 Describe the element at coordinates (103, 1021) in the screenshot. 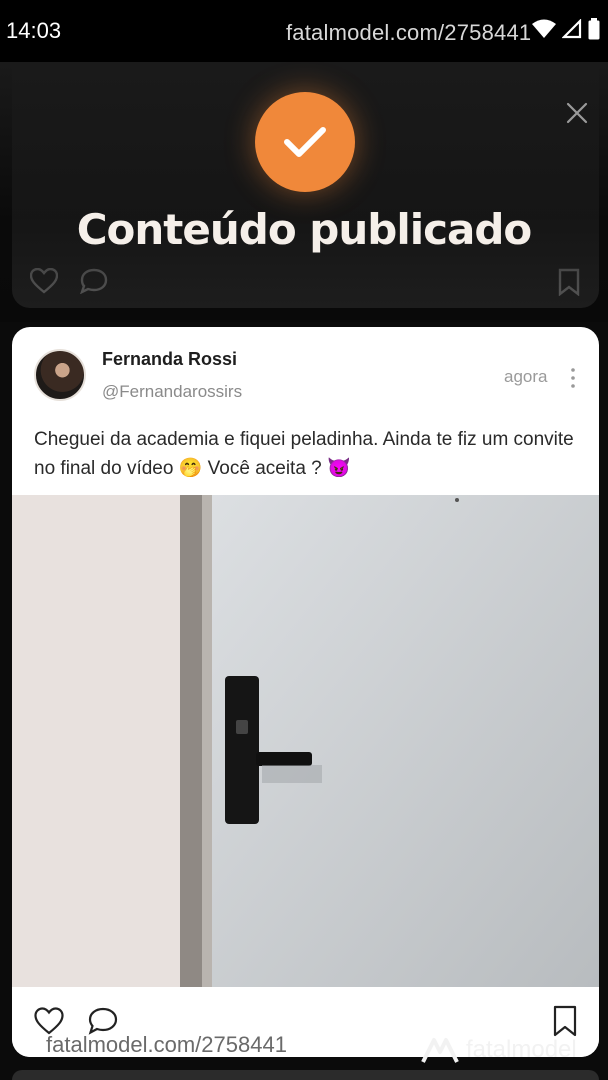

I see `comment-icon` at that location.